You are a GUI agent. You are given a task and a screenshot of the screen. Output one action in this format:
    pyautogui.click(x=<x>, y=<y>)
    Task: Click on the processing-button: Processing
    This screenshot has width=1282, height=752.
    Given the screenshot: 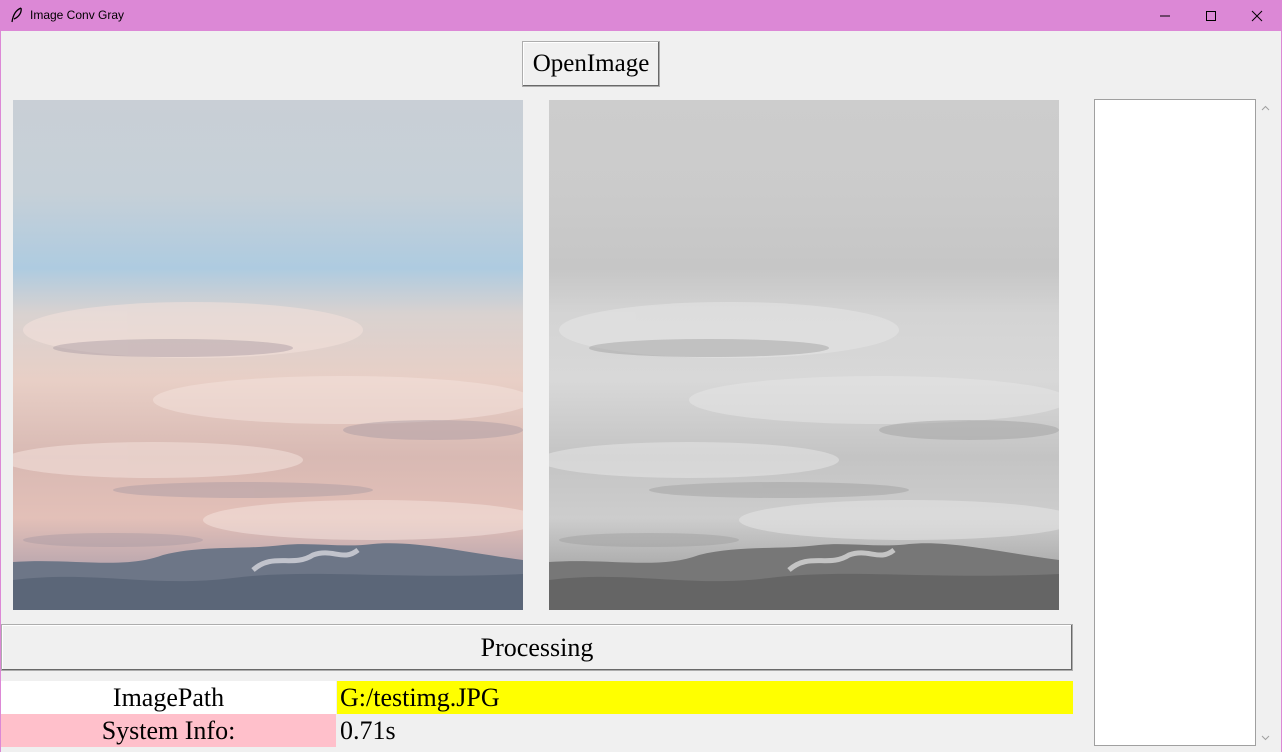 What is the action you would take?
    pyautogui.click(x=537, y=647)
    